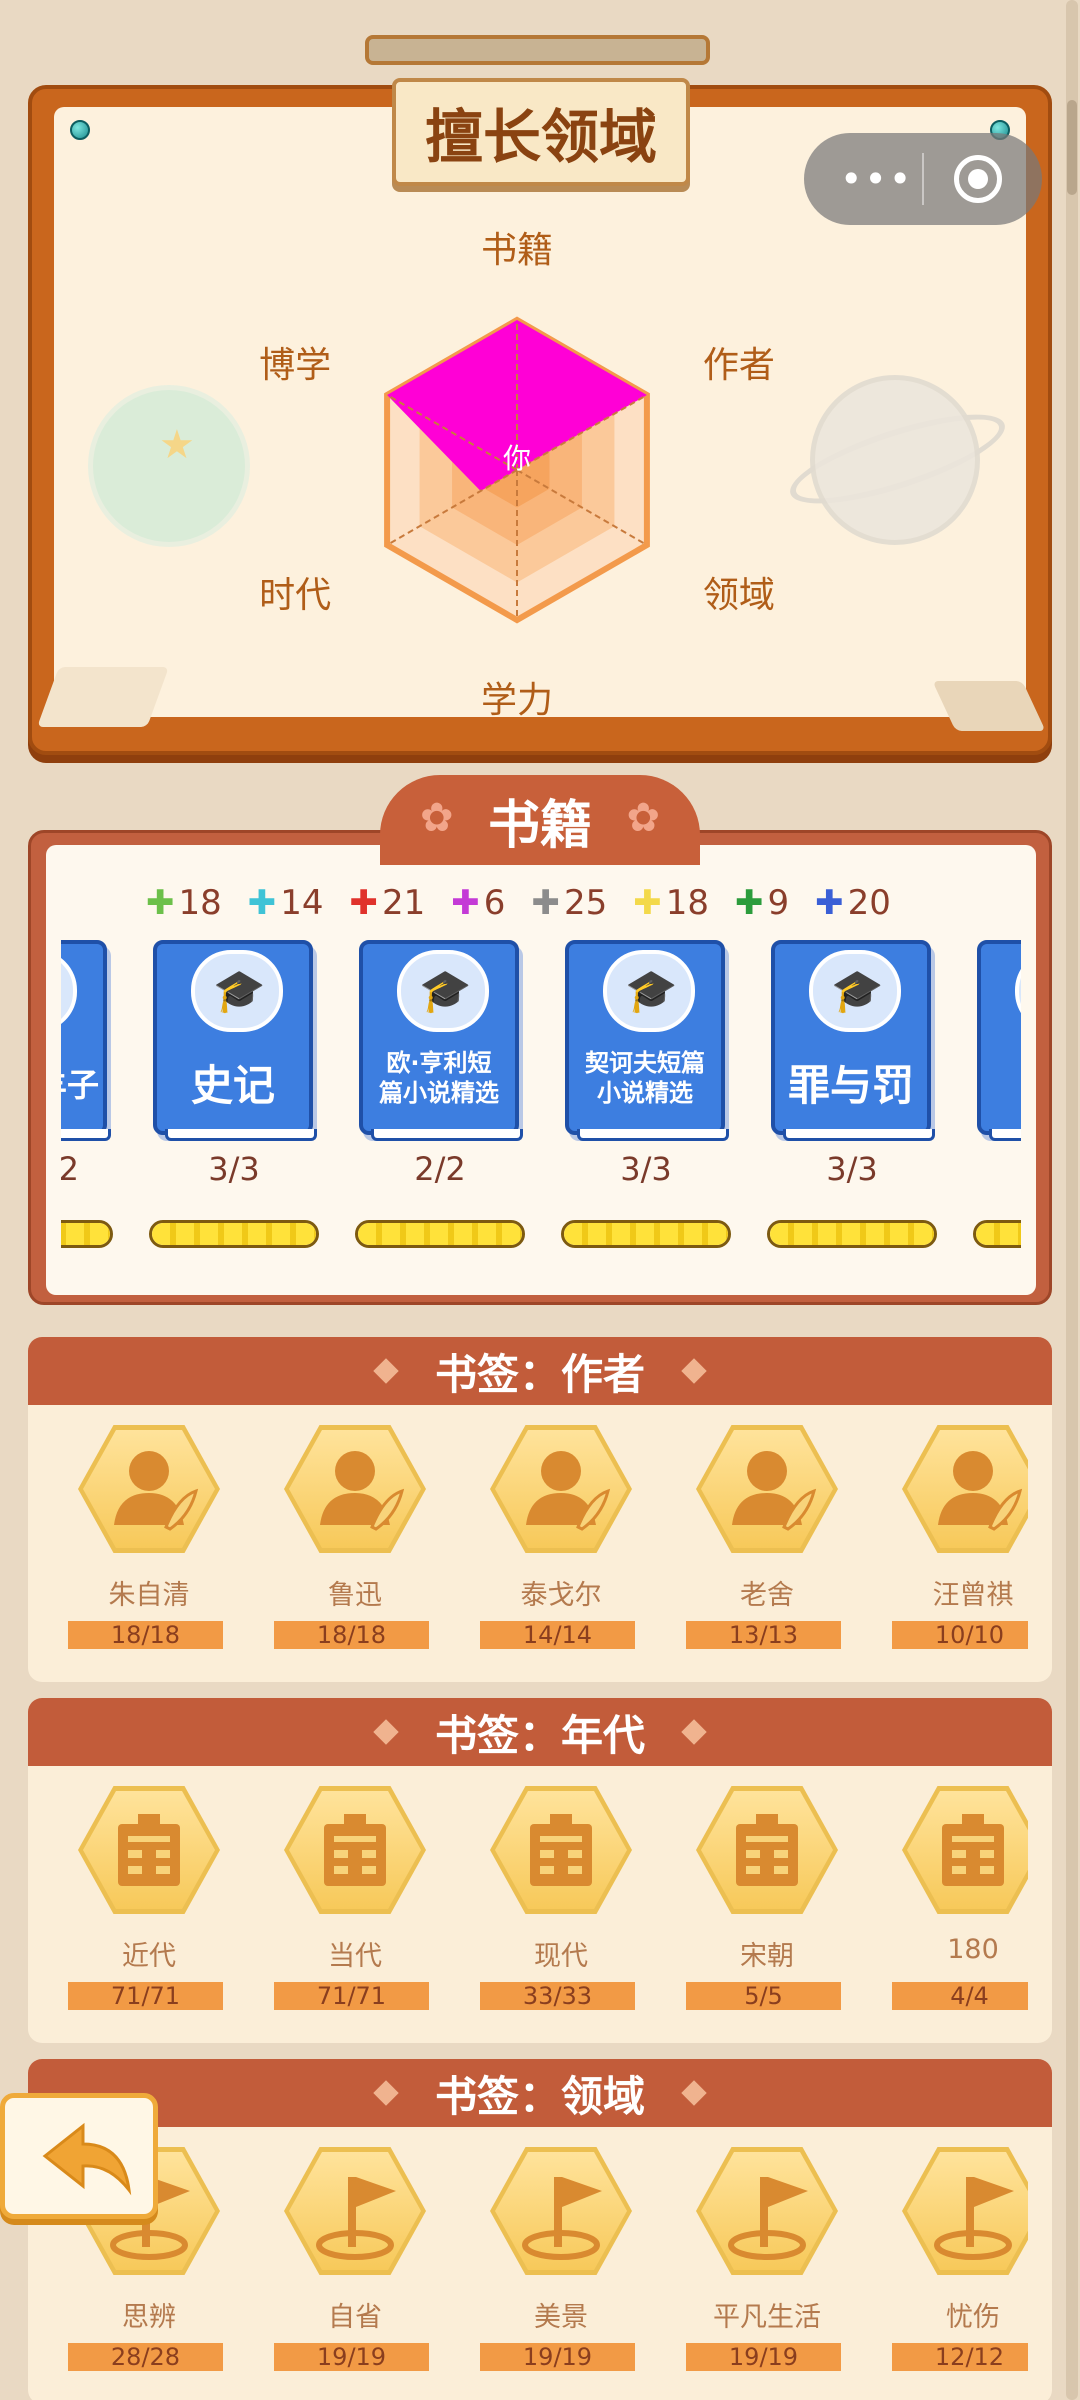 This screenshot has height=2400, width=1080. Describe the element at coordinates (439, 1078) in the screenshot. I see `book-title: 欧·亨利短 篇小说精选` at that location.